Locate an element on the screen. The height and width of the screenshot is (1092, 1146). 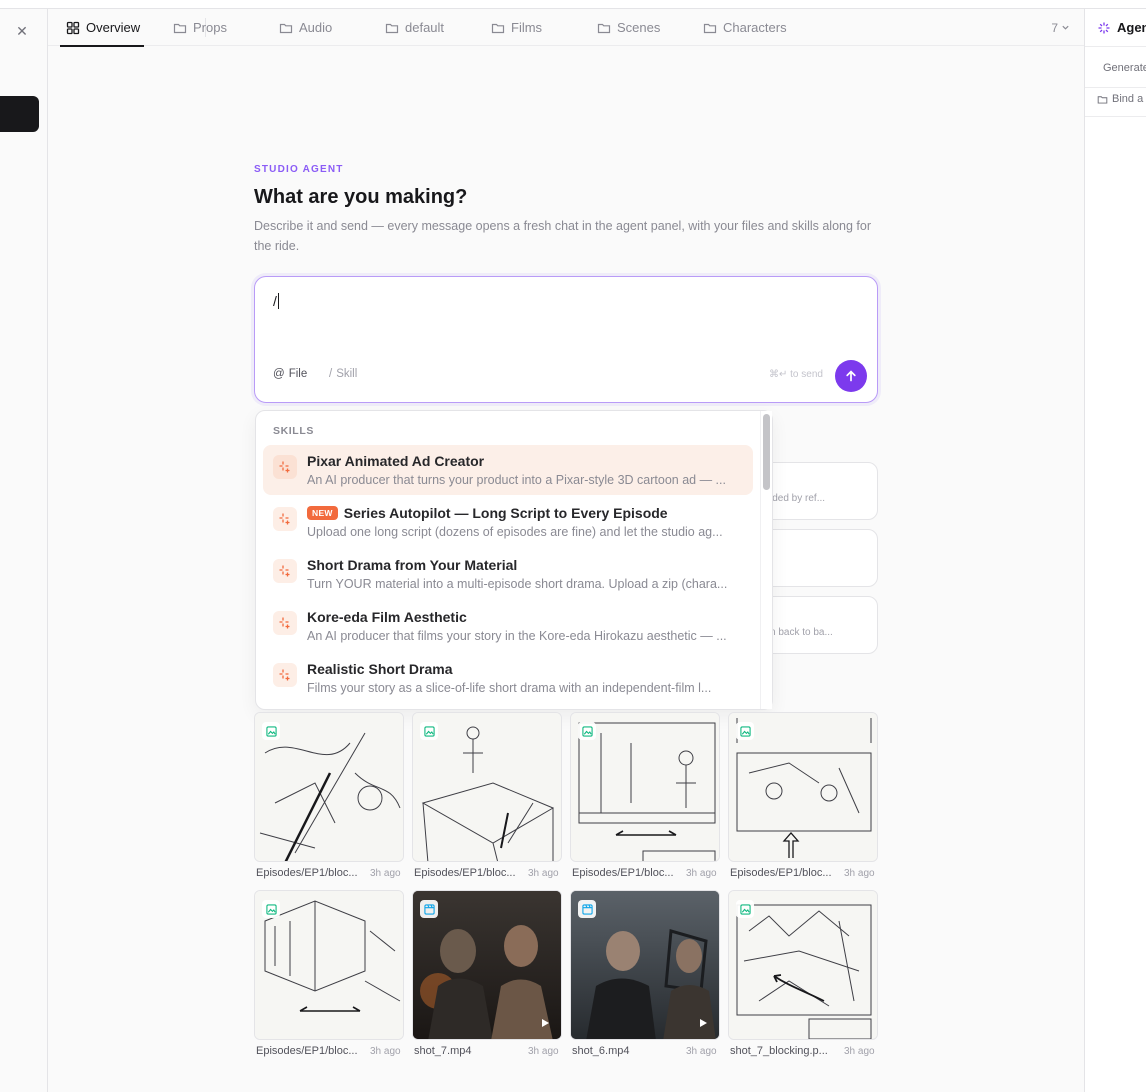
prompt-composer: / @ File / Skill ⌘↵ to send is located at coordinates (566, 339).